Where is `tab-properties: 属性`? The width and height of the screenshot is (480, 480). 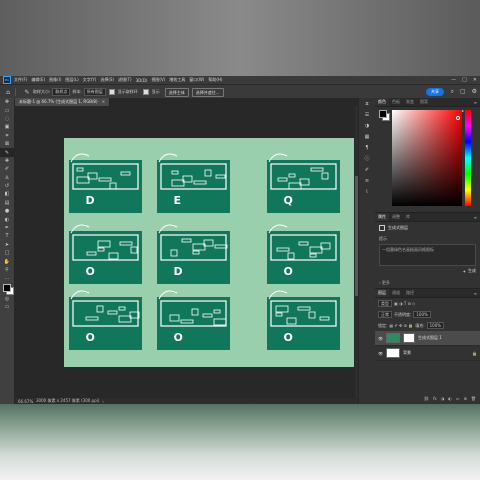
tab-properties: 属性 is located at coordinates (382, 217).